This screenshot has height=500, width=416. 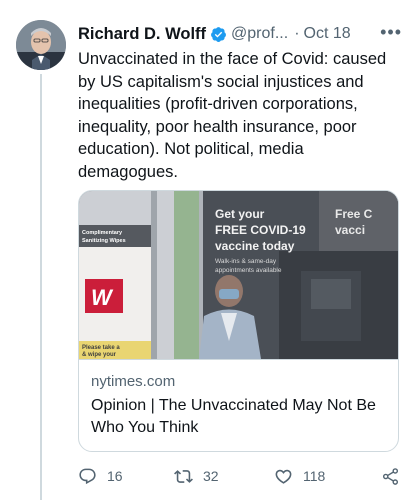 I want to click on tweet-date: Oct 18, so click(x=327, y=34).